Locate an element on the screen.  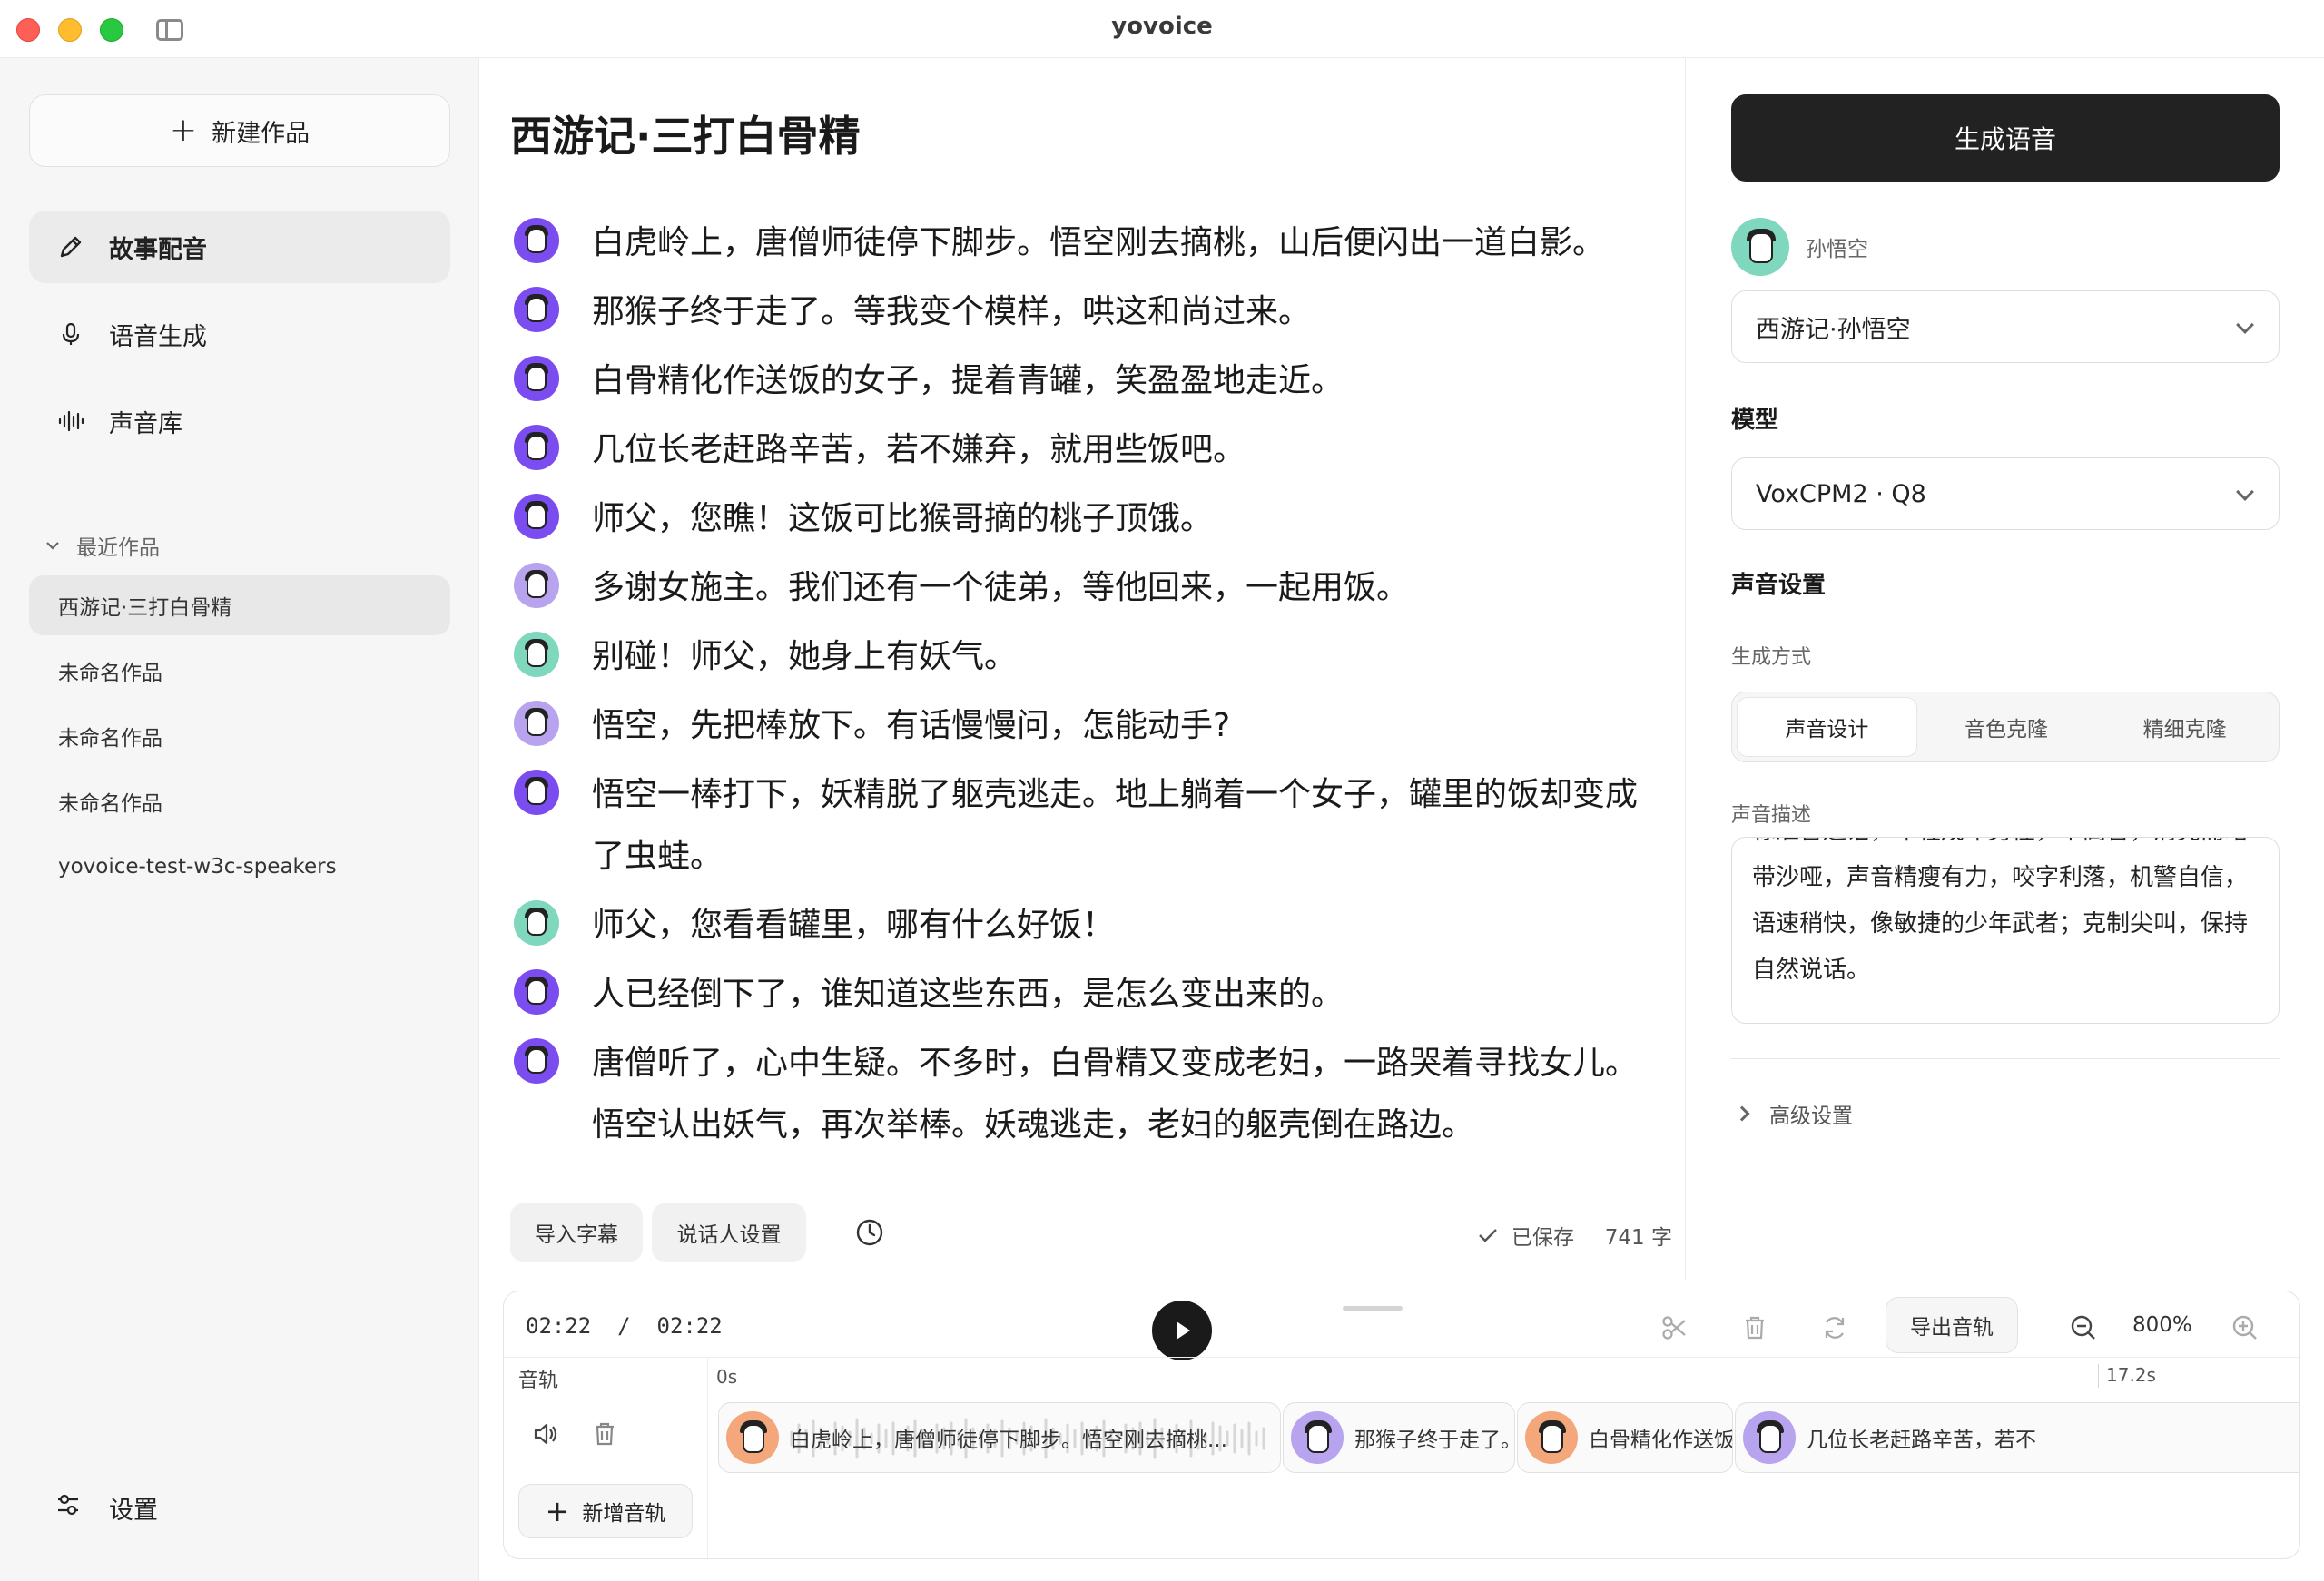
app-title: yovoice is located at coordinates (1162, 26).